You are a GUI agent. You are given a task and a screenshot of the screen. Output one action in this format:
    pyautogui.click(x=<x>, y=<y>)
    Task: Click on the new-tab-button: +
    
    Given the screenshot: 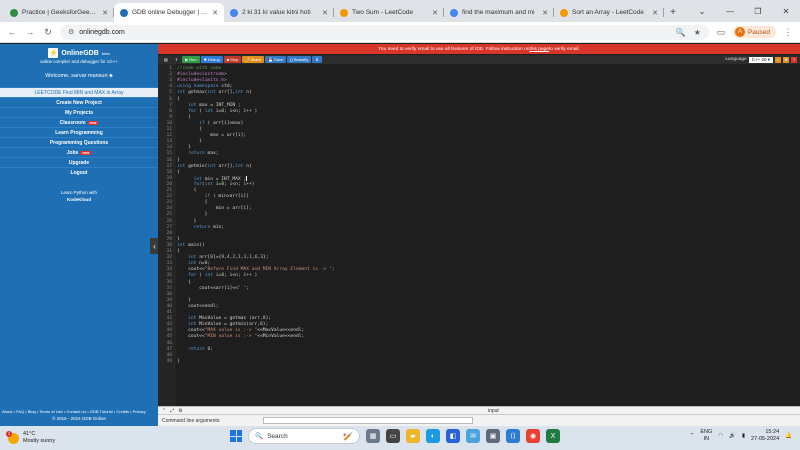 What is the action you would take?
    pyautogui.click(x=673, y=12)
    